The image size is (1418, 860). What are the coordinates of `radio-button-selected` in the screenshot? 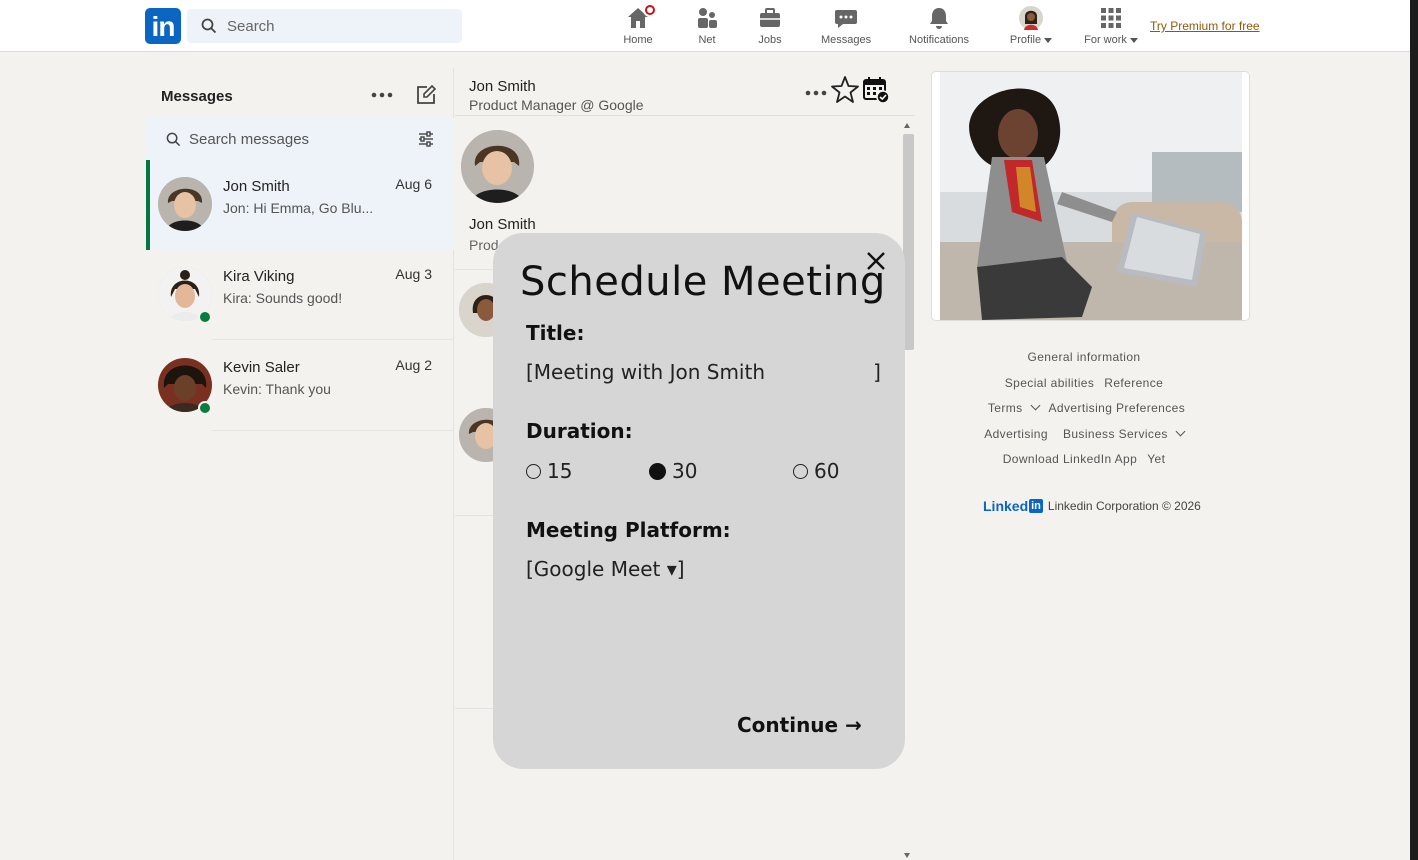 It's located at (657, 471).